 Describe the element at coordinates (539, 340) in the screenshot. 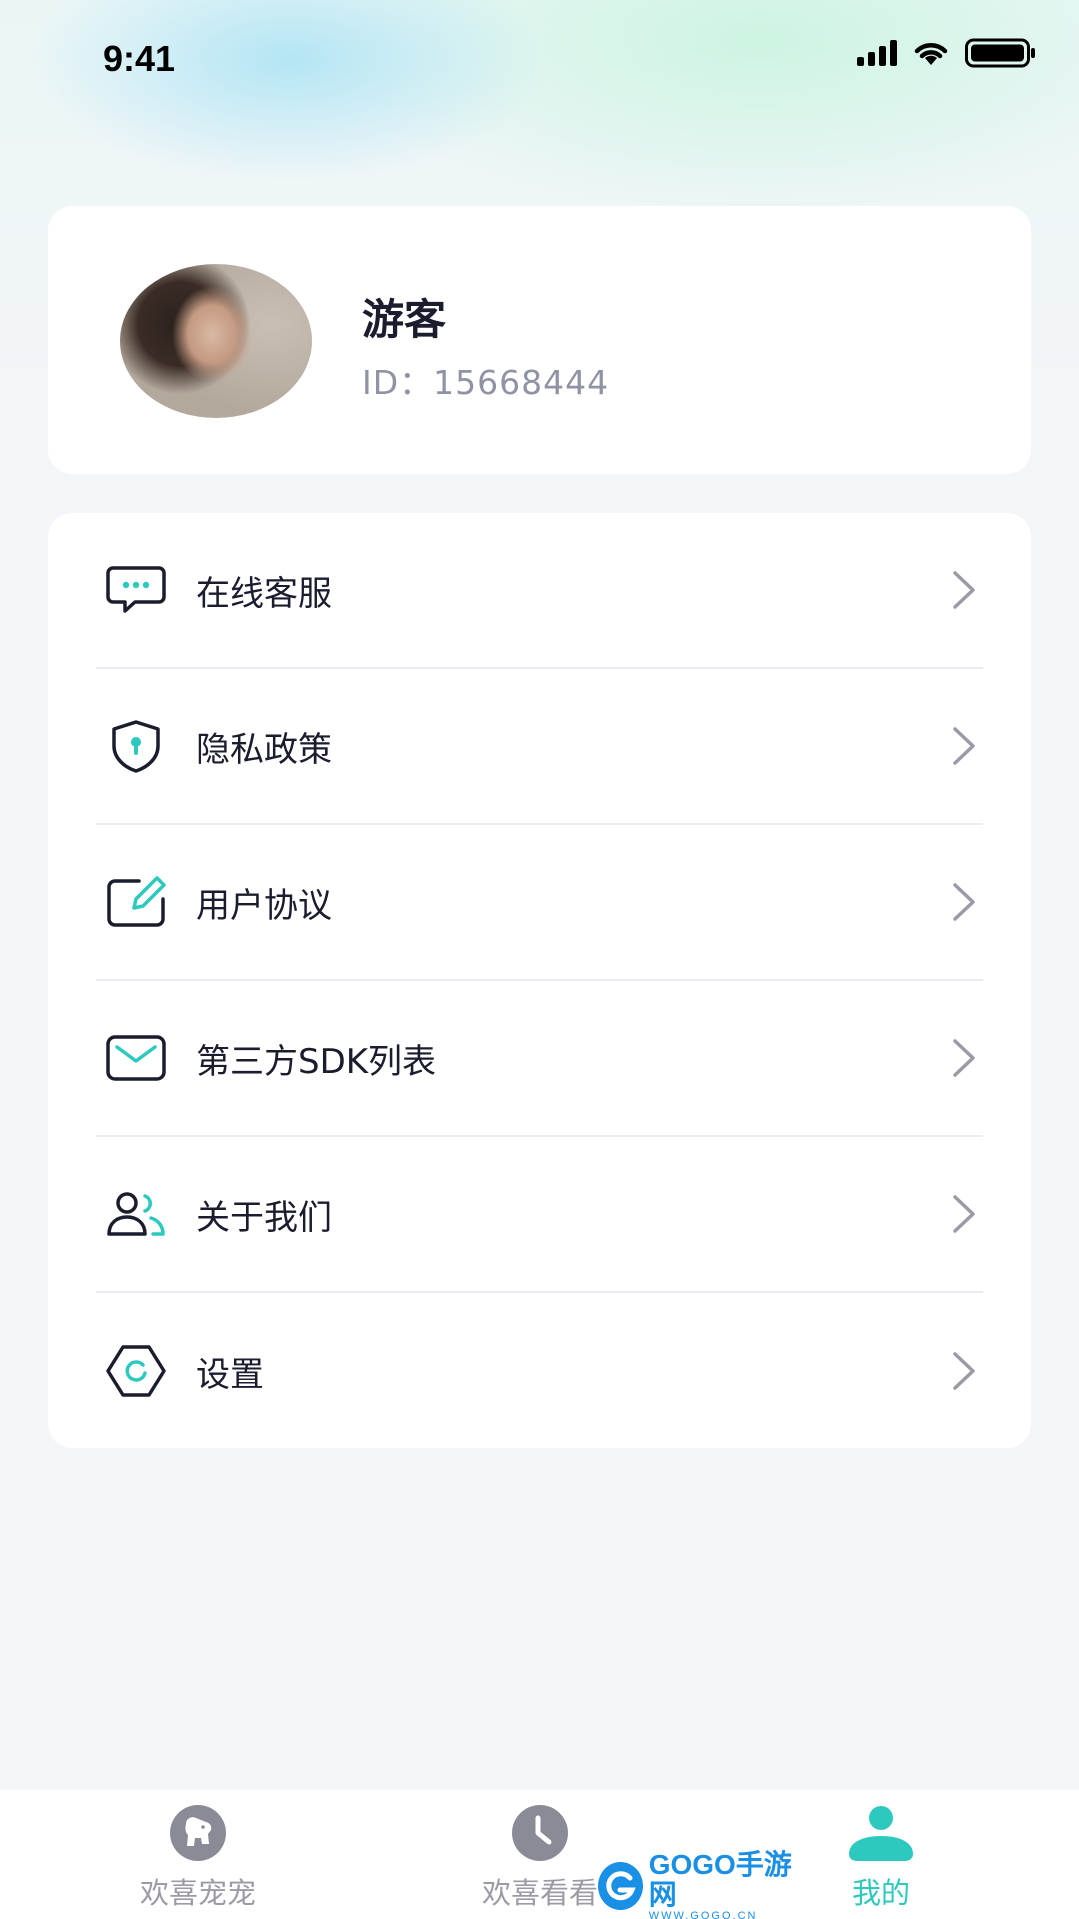

I see `profile-card: 游客 ID：15668444` at that location.